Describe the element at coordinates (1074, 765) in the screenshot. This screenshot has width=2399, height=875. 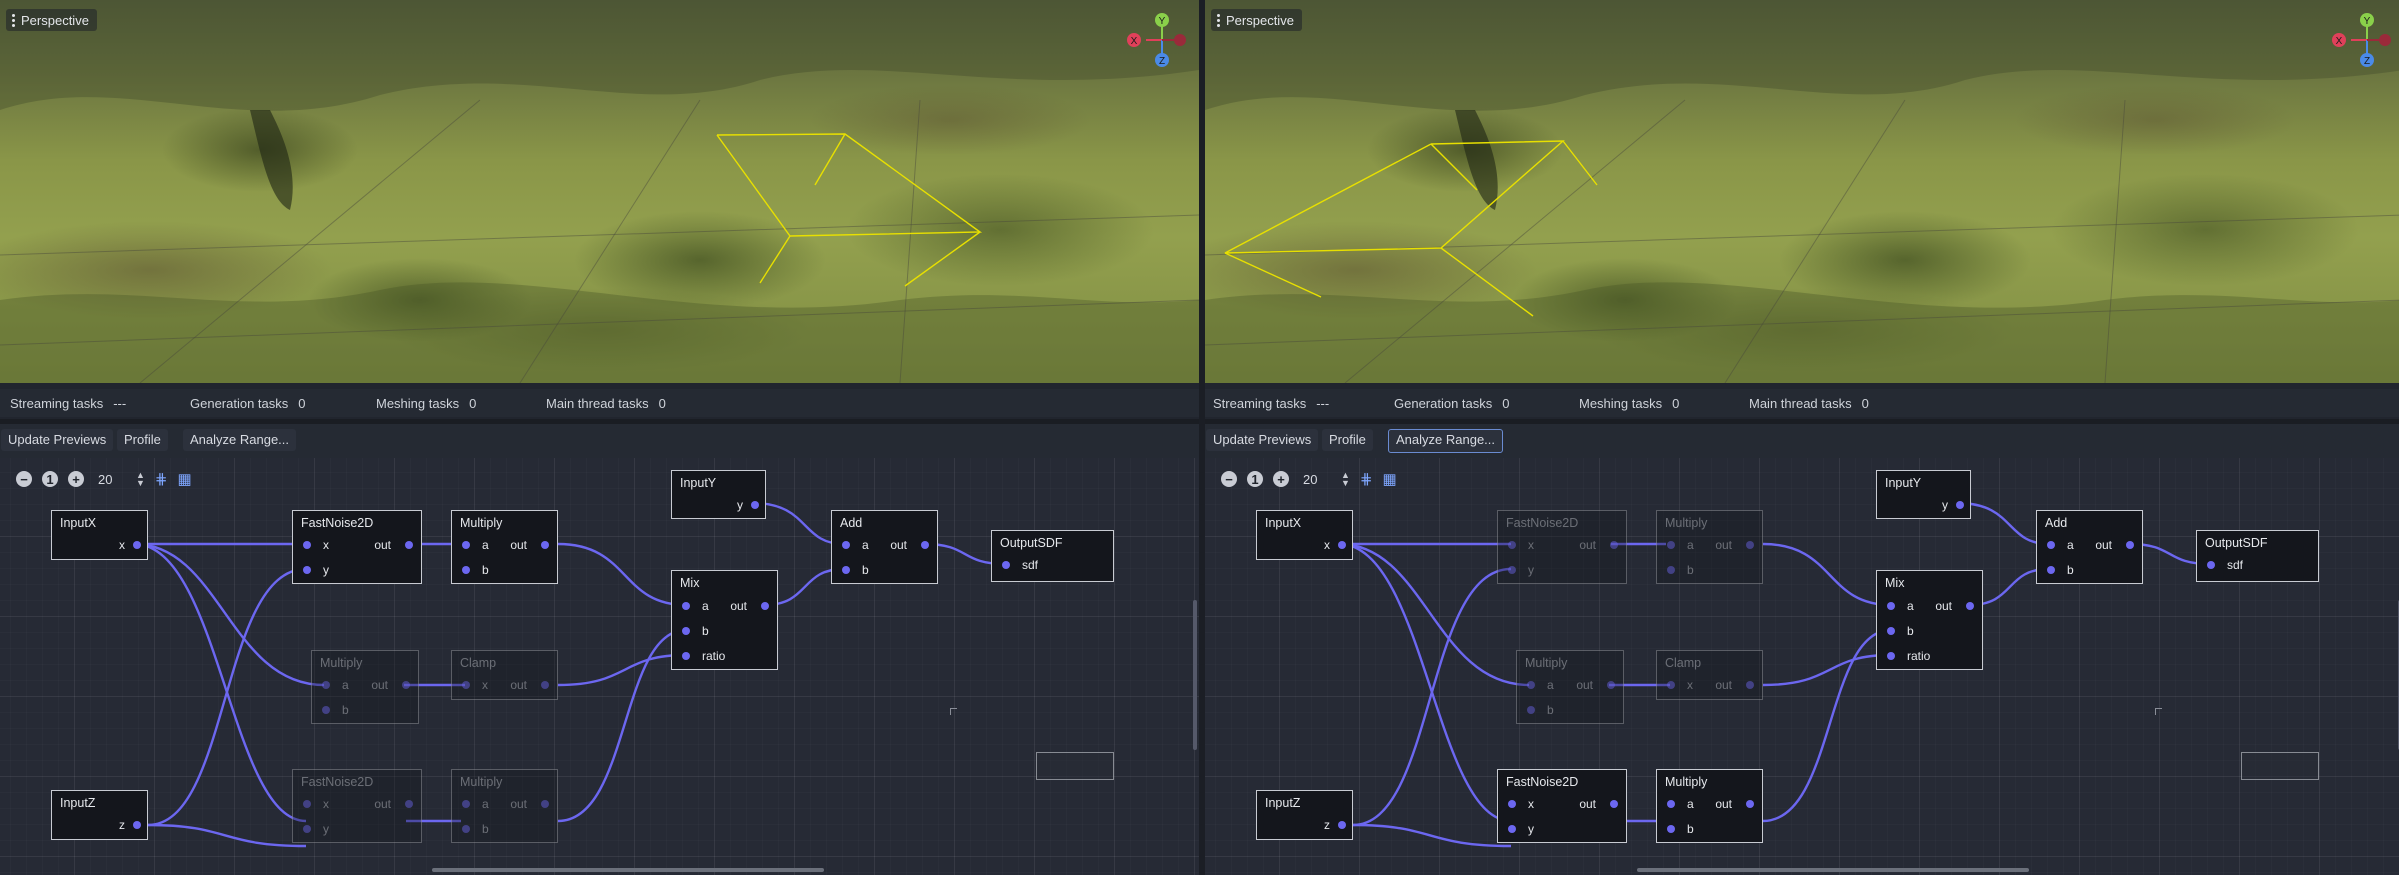
I see `graph-minimap` at that location.